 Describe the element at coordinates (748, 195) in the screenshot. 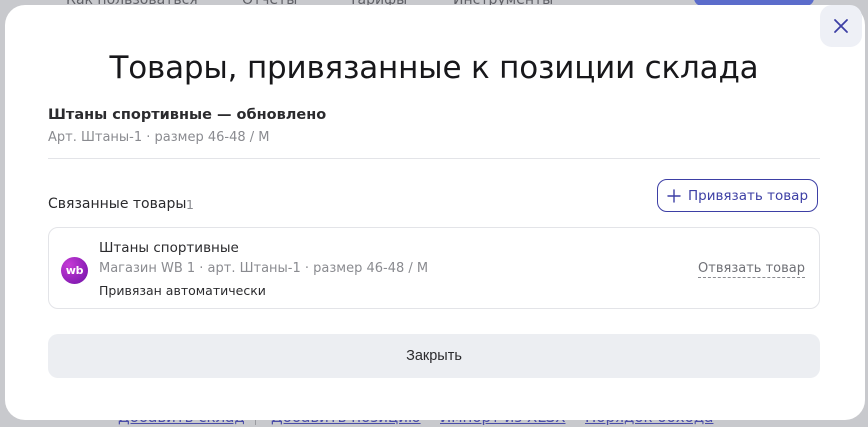

I see `link-product-label: Привязать товар` at that location.